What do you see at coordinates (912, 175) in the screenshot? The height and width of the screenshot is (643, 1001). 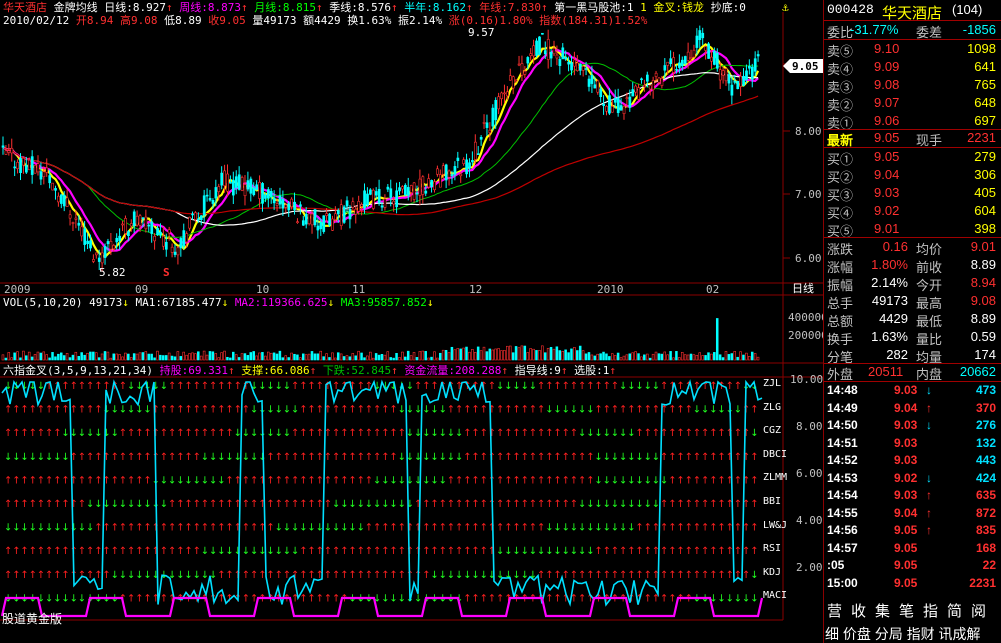 I see `bid-row: 买② 9.04 306` at bounding box center [912, 175].